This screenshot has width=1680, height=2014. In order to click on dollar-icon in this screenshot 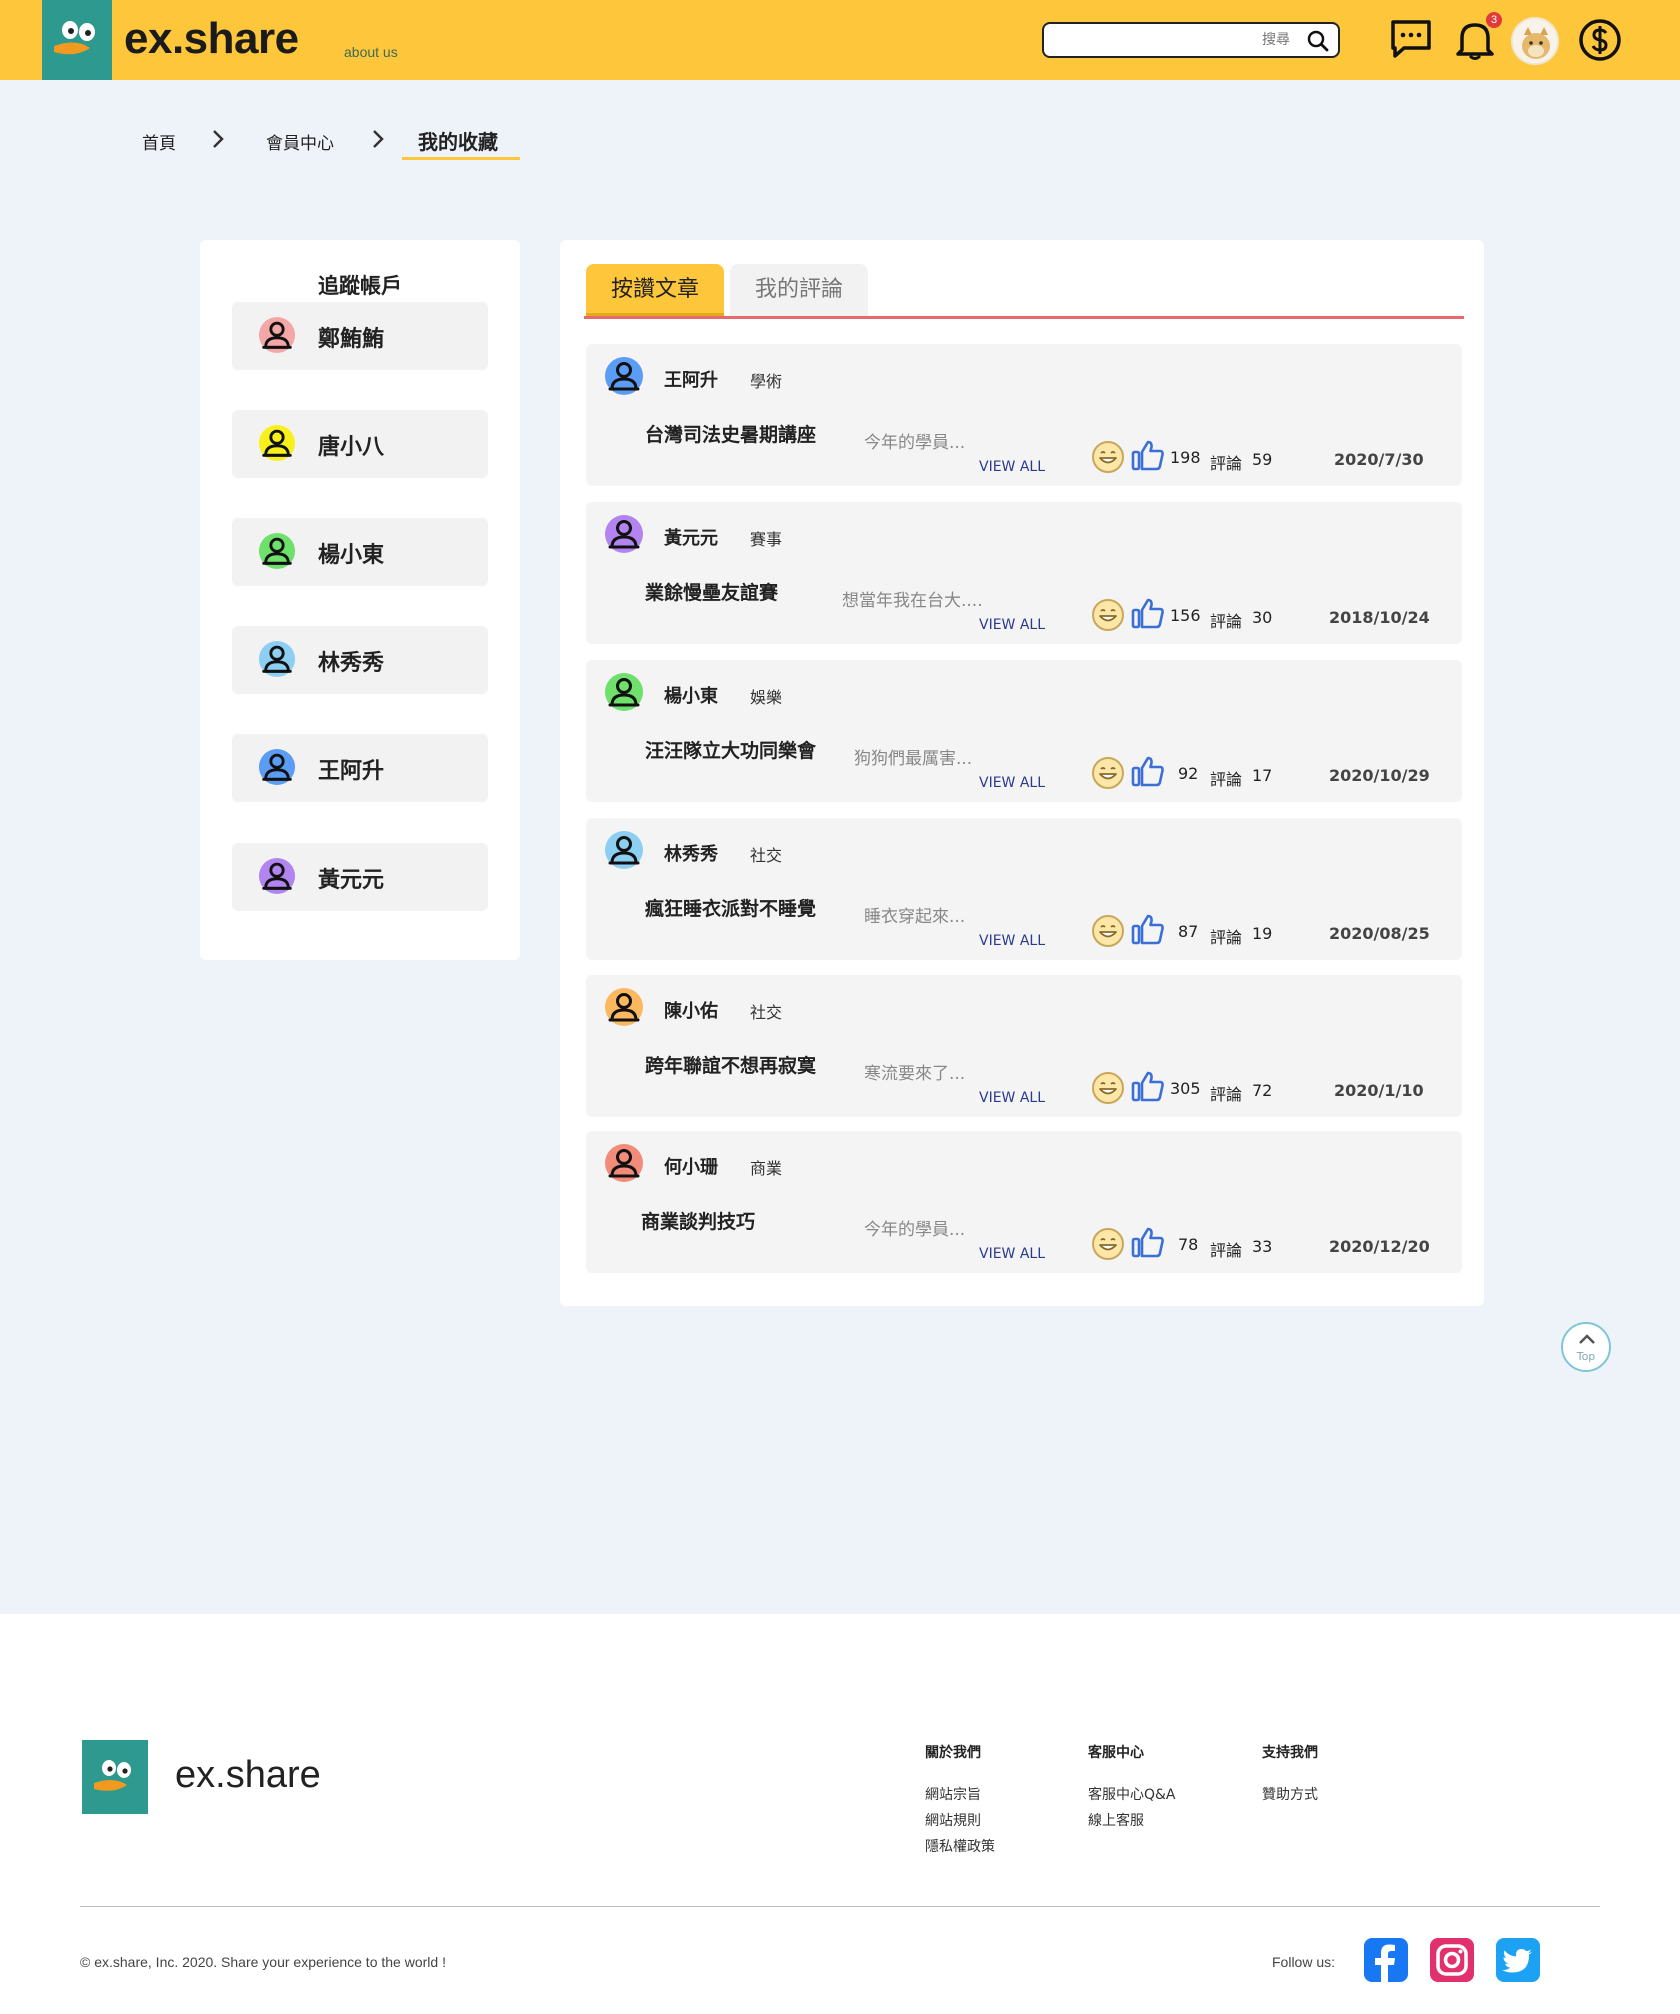, I will do `click(1600, 42)`.